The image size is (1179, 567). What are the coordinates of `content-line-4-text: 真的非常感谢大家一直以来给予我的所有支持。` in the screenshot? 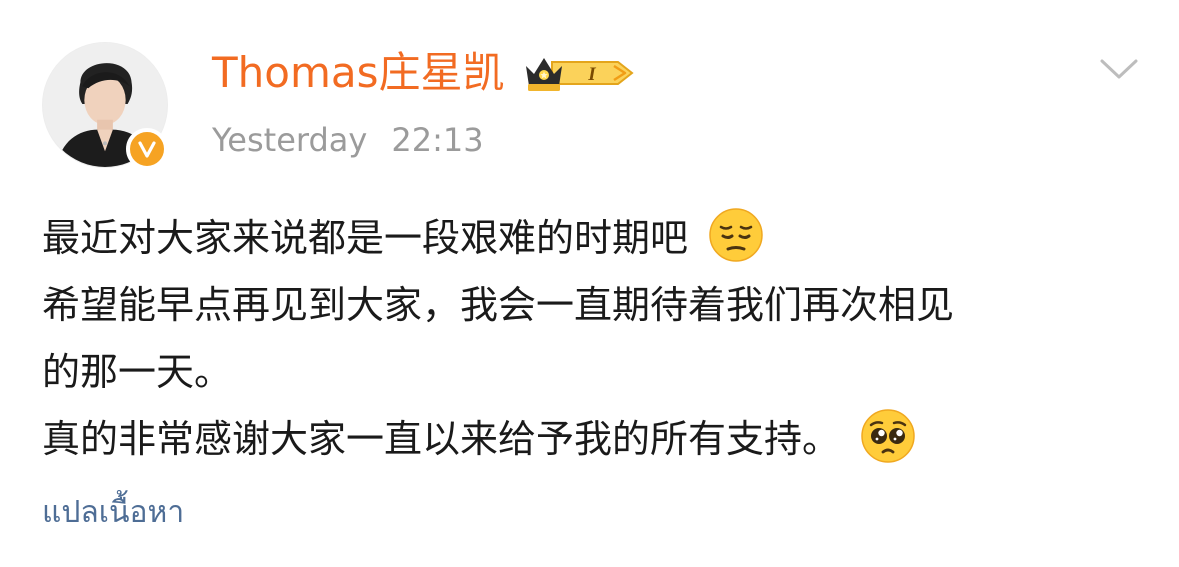 It's located at (441, 439).